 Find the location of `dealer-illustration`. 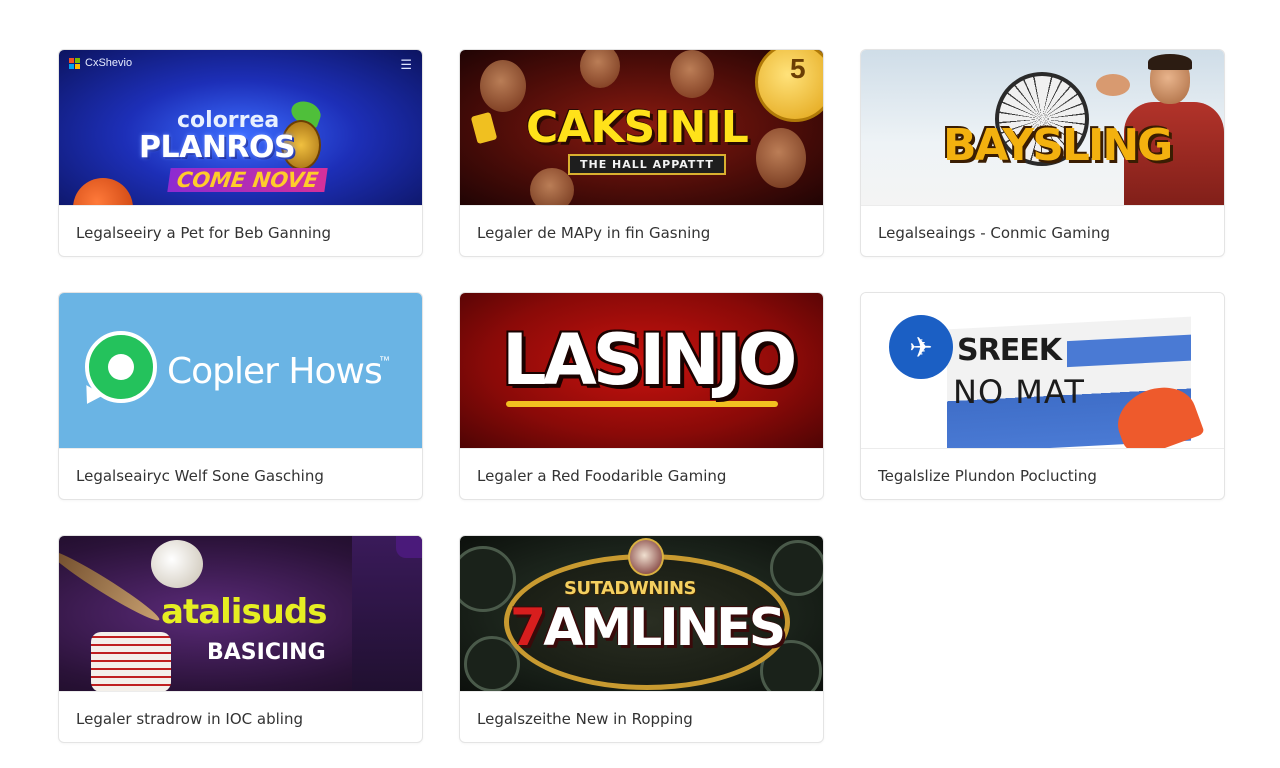

dealer-illustration is located at coordinates (387, 613).